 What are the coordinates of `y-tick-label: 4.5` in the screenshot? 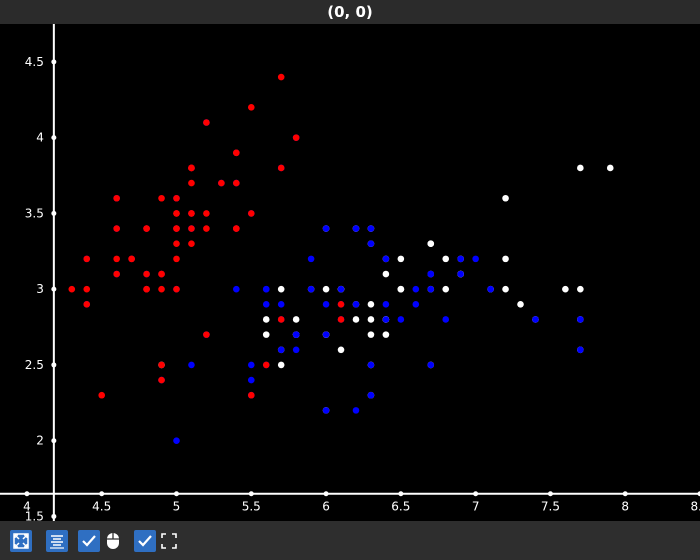 It's located at (34, 62).